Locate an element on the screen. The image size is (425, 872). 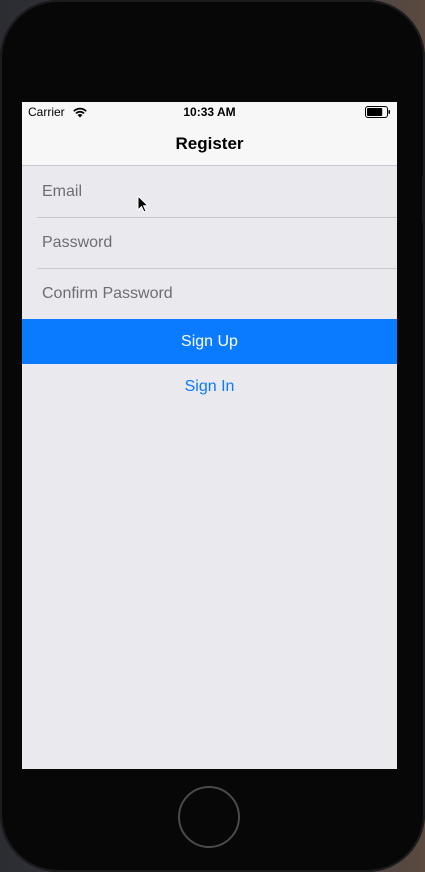
battery-icon is located at coordinates (377, 112).